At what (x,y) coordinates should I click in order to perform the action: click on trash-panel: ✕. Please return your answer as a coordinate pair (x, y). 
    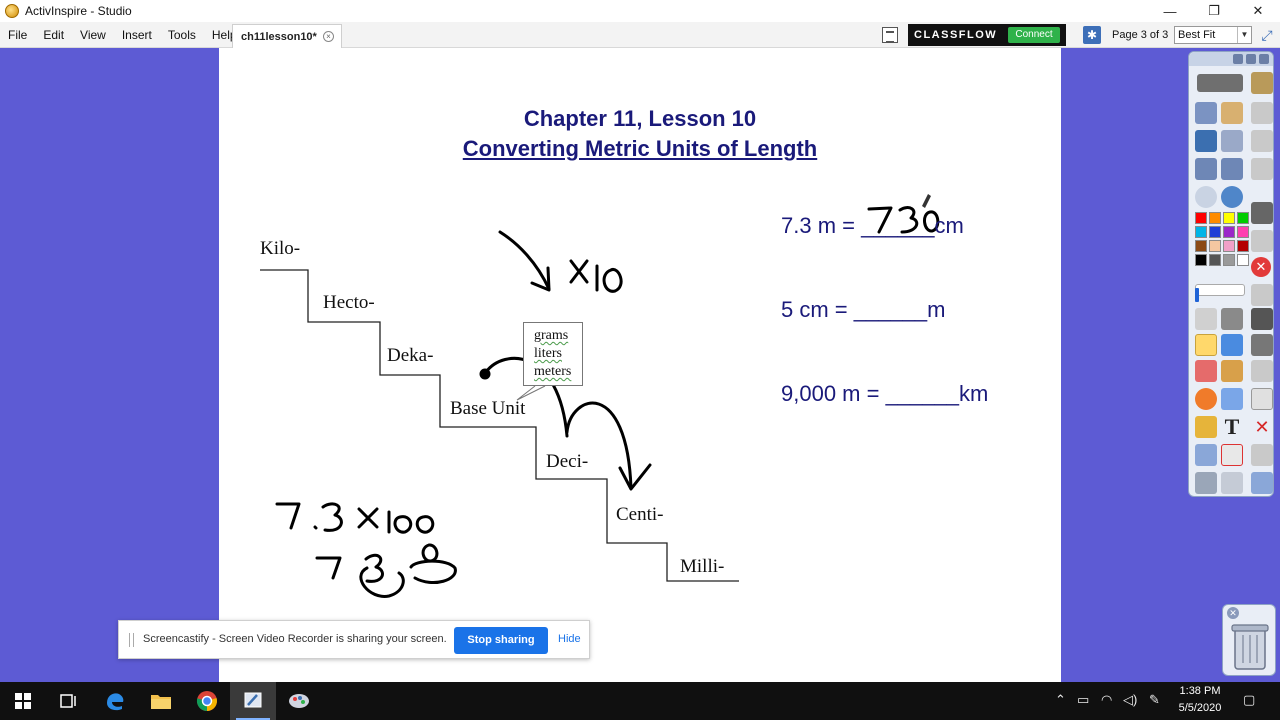
    Looking at the image, I should click on (1249, 640).